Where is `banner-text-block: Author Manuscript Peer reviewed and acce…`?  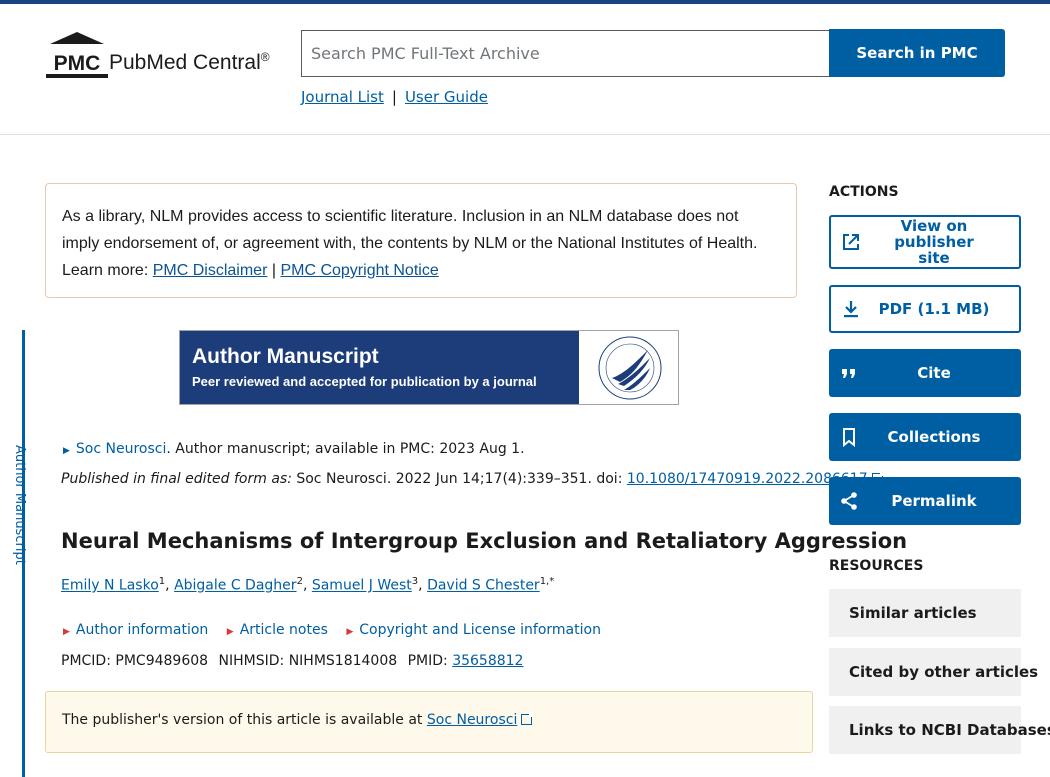
banner-text-block: Author Manuscript Peer reviewed and acce… is located at coordinates (379, 367).